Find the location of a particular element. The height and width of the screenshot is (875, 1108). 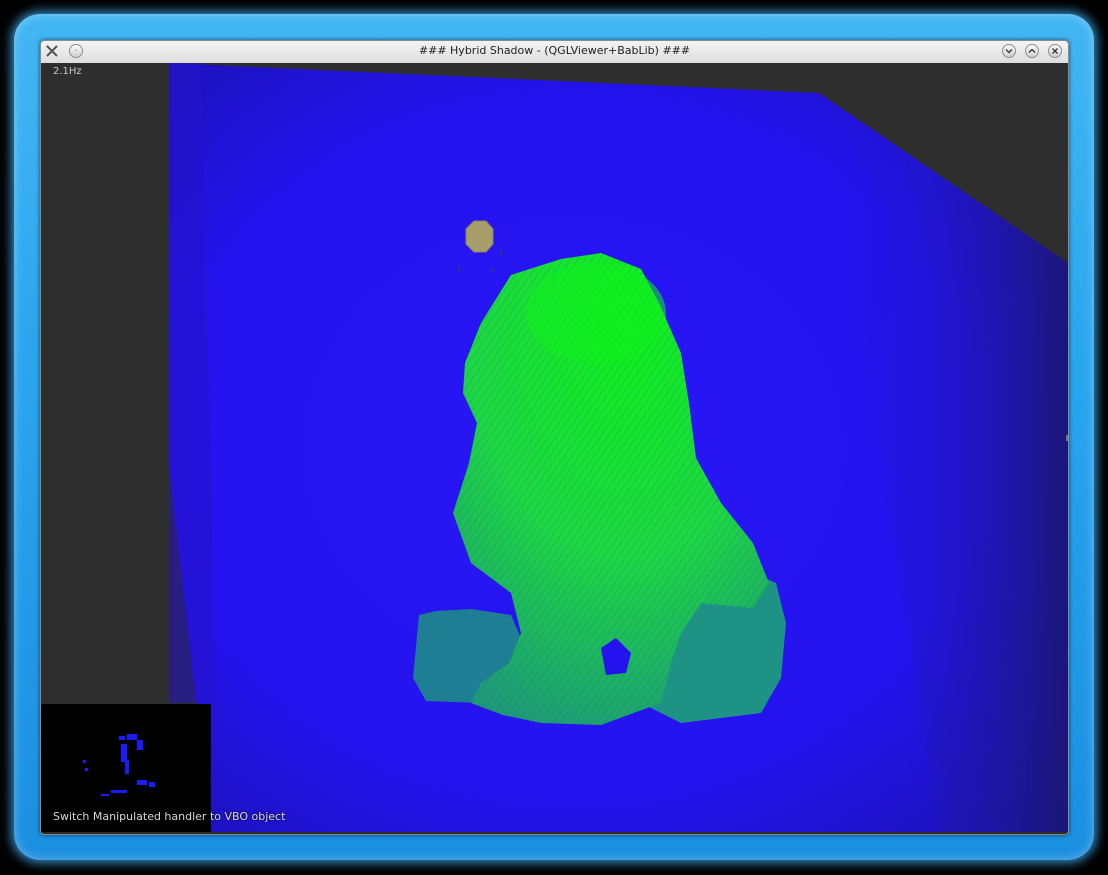

chevron-up-icon is located at coordinates (1032, 50).